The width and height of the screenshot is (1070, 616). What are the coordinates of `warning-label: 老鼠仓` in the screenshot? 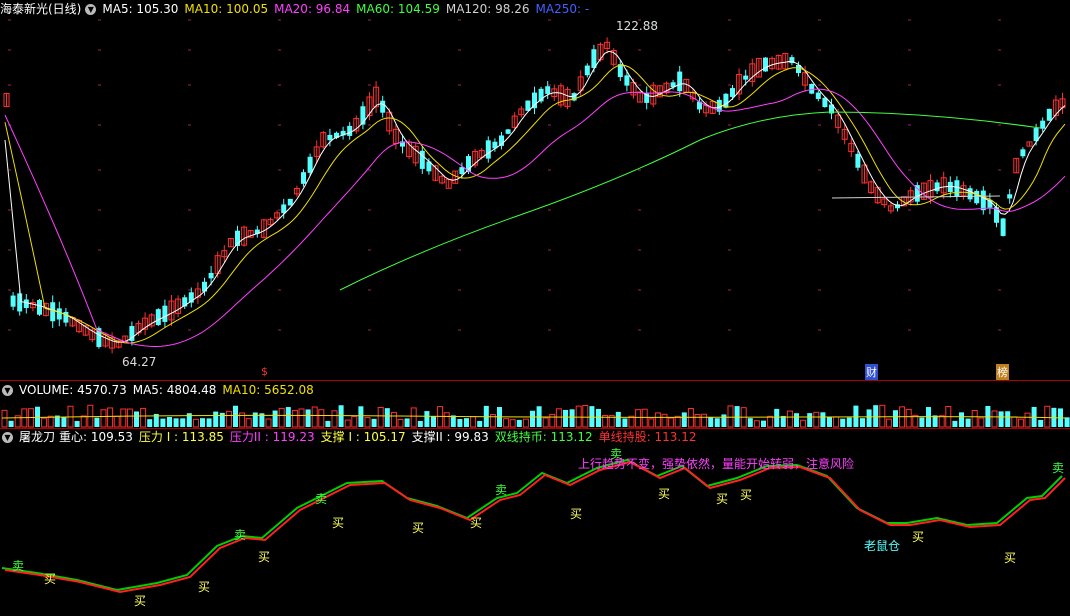 It's located at (882, 546).